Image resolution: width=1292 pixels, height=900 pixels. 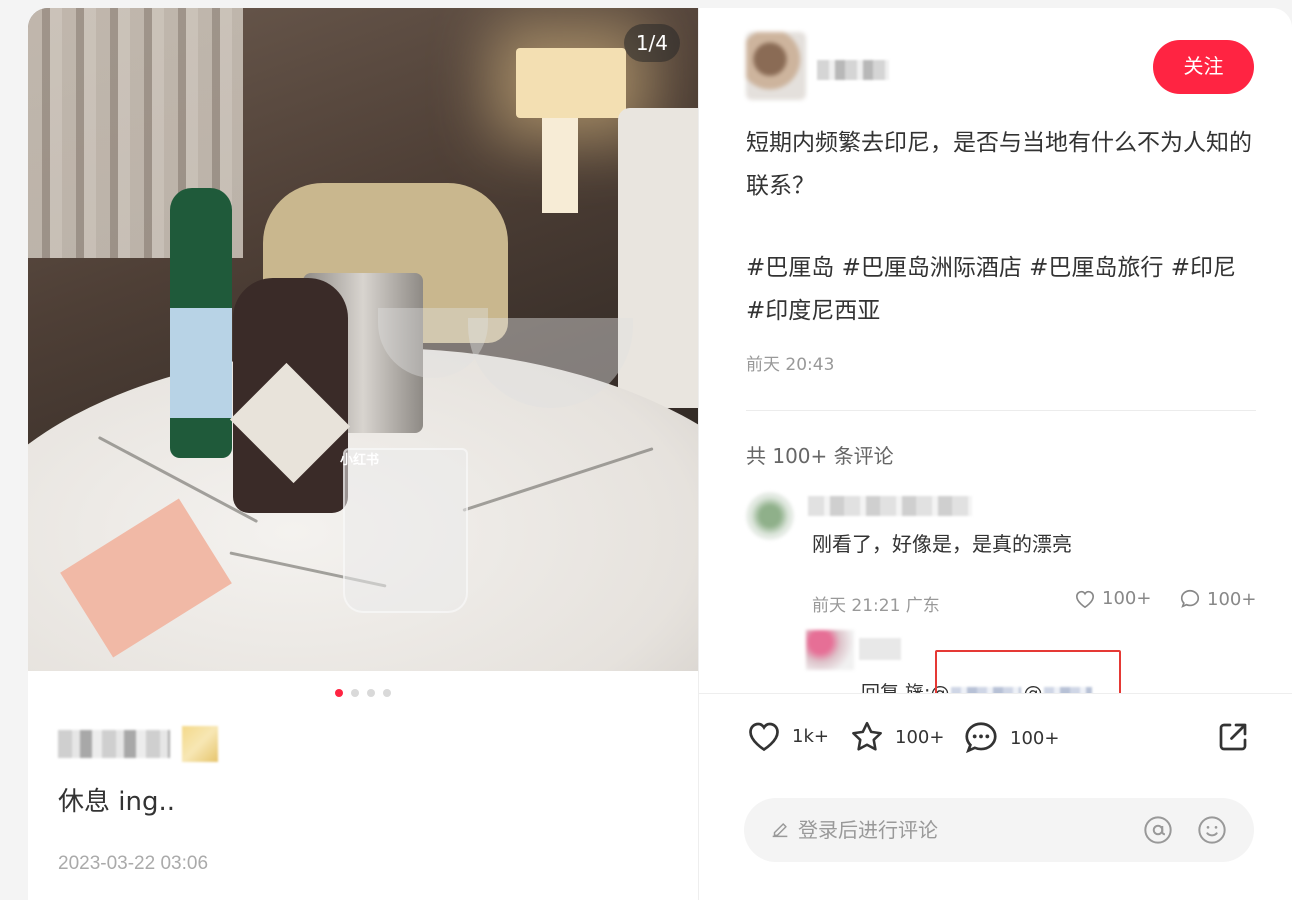 I want to click on comment-like-count: 100+, so click(x=1127, y=598).